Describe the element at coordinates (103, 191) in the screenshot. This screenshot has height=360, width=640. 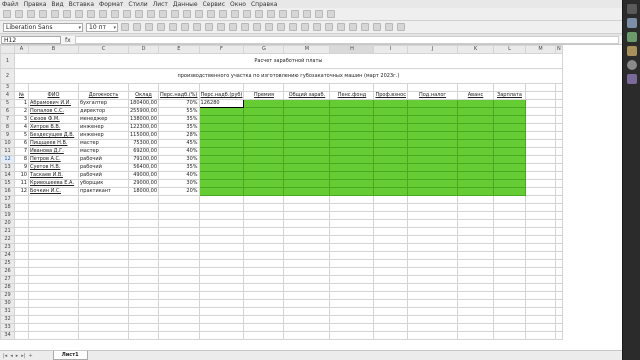
I see `position-cell: практикант` at that location.